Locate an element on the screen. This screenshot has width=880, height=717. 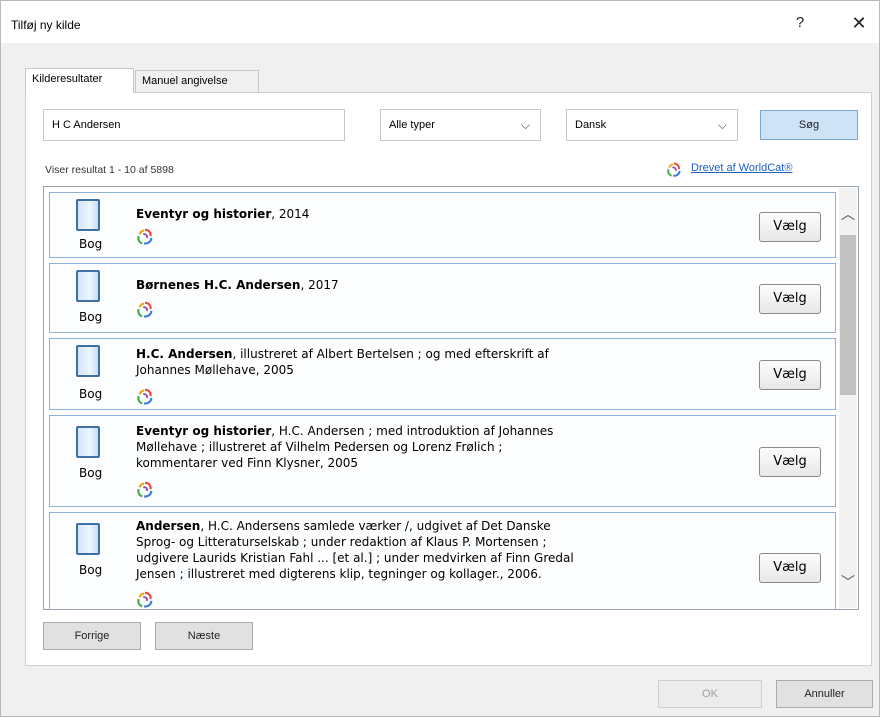
dialog-title: Tilføj ny kilde is located at coordinates (46, 25).